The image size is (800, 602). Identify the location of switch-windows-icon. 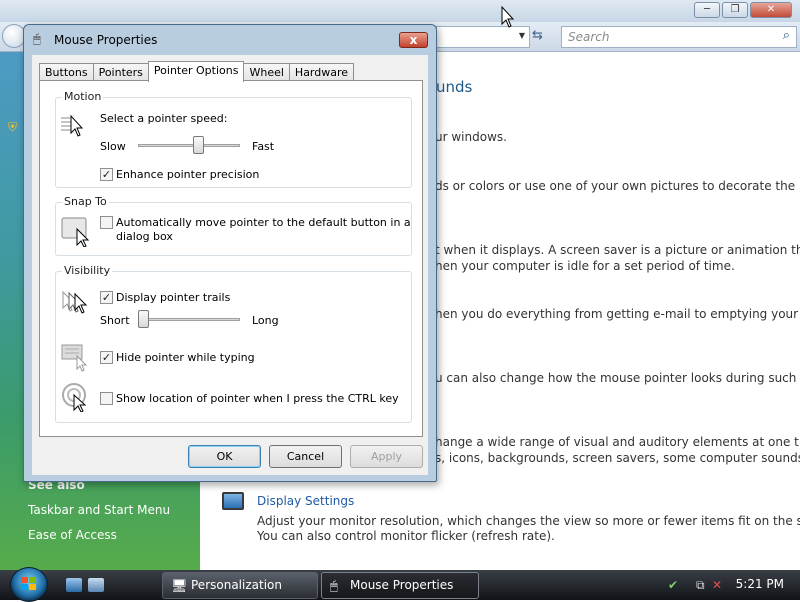
(96, 585).